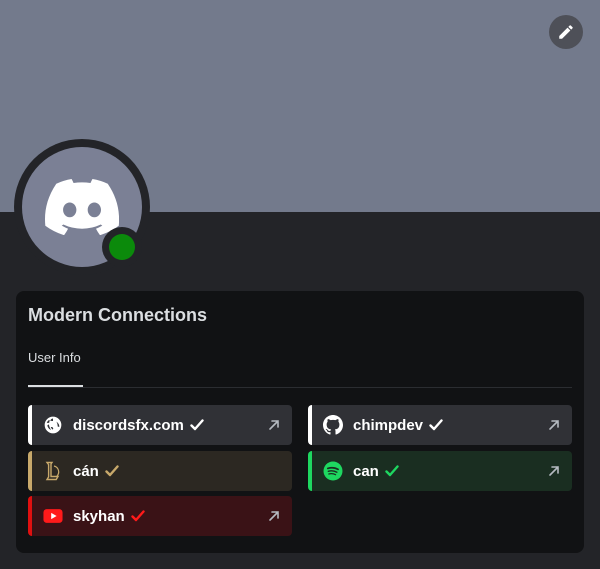 Image resolution: width=600 pixels, height=569 pixels. I want to click on connection-name: cán, so click(86, 471).